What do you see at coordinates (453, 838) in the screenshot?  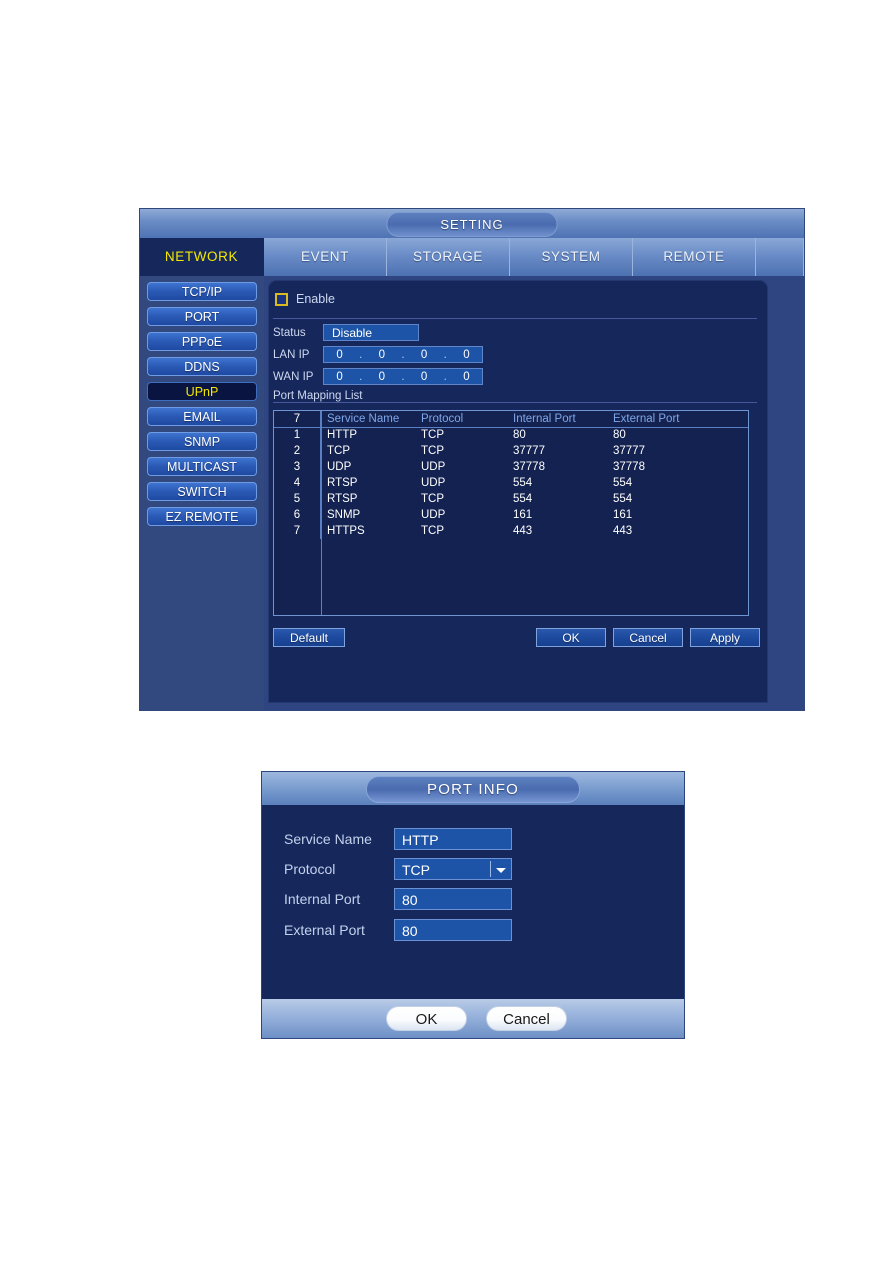 I see `dialog-service-name-input: HTTP` at bounding box center [453, 838].